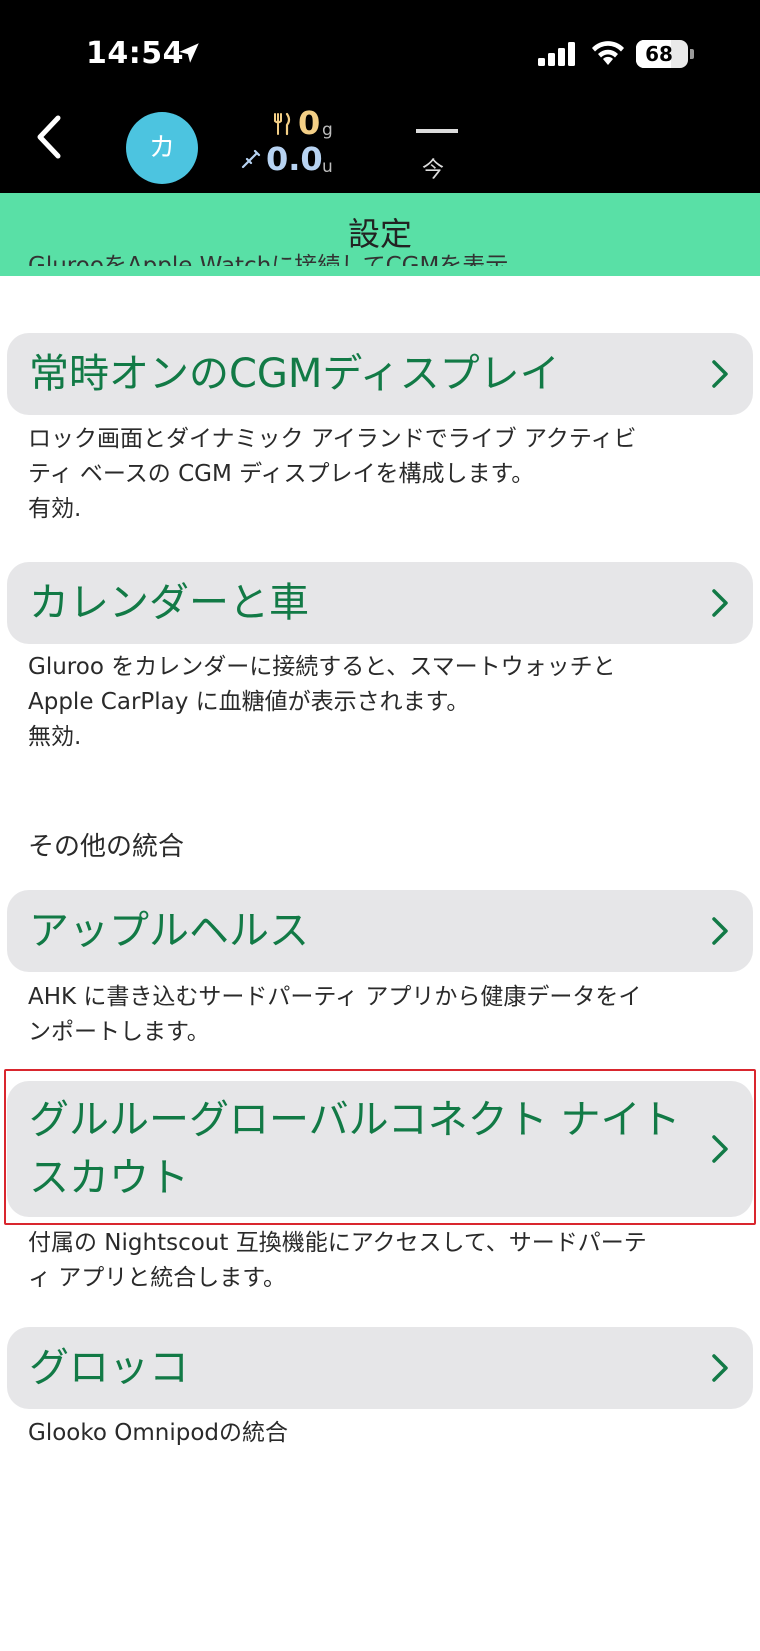 This screenshot has height=1651, width=760. What do you see at coordinates (169, 931) in the screenshot?
I see `row-title: アップルヘルス` at bounding box center [169, 931].